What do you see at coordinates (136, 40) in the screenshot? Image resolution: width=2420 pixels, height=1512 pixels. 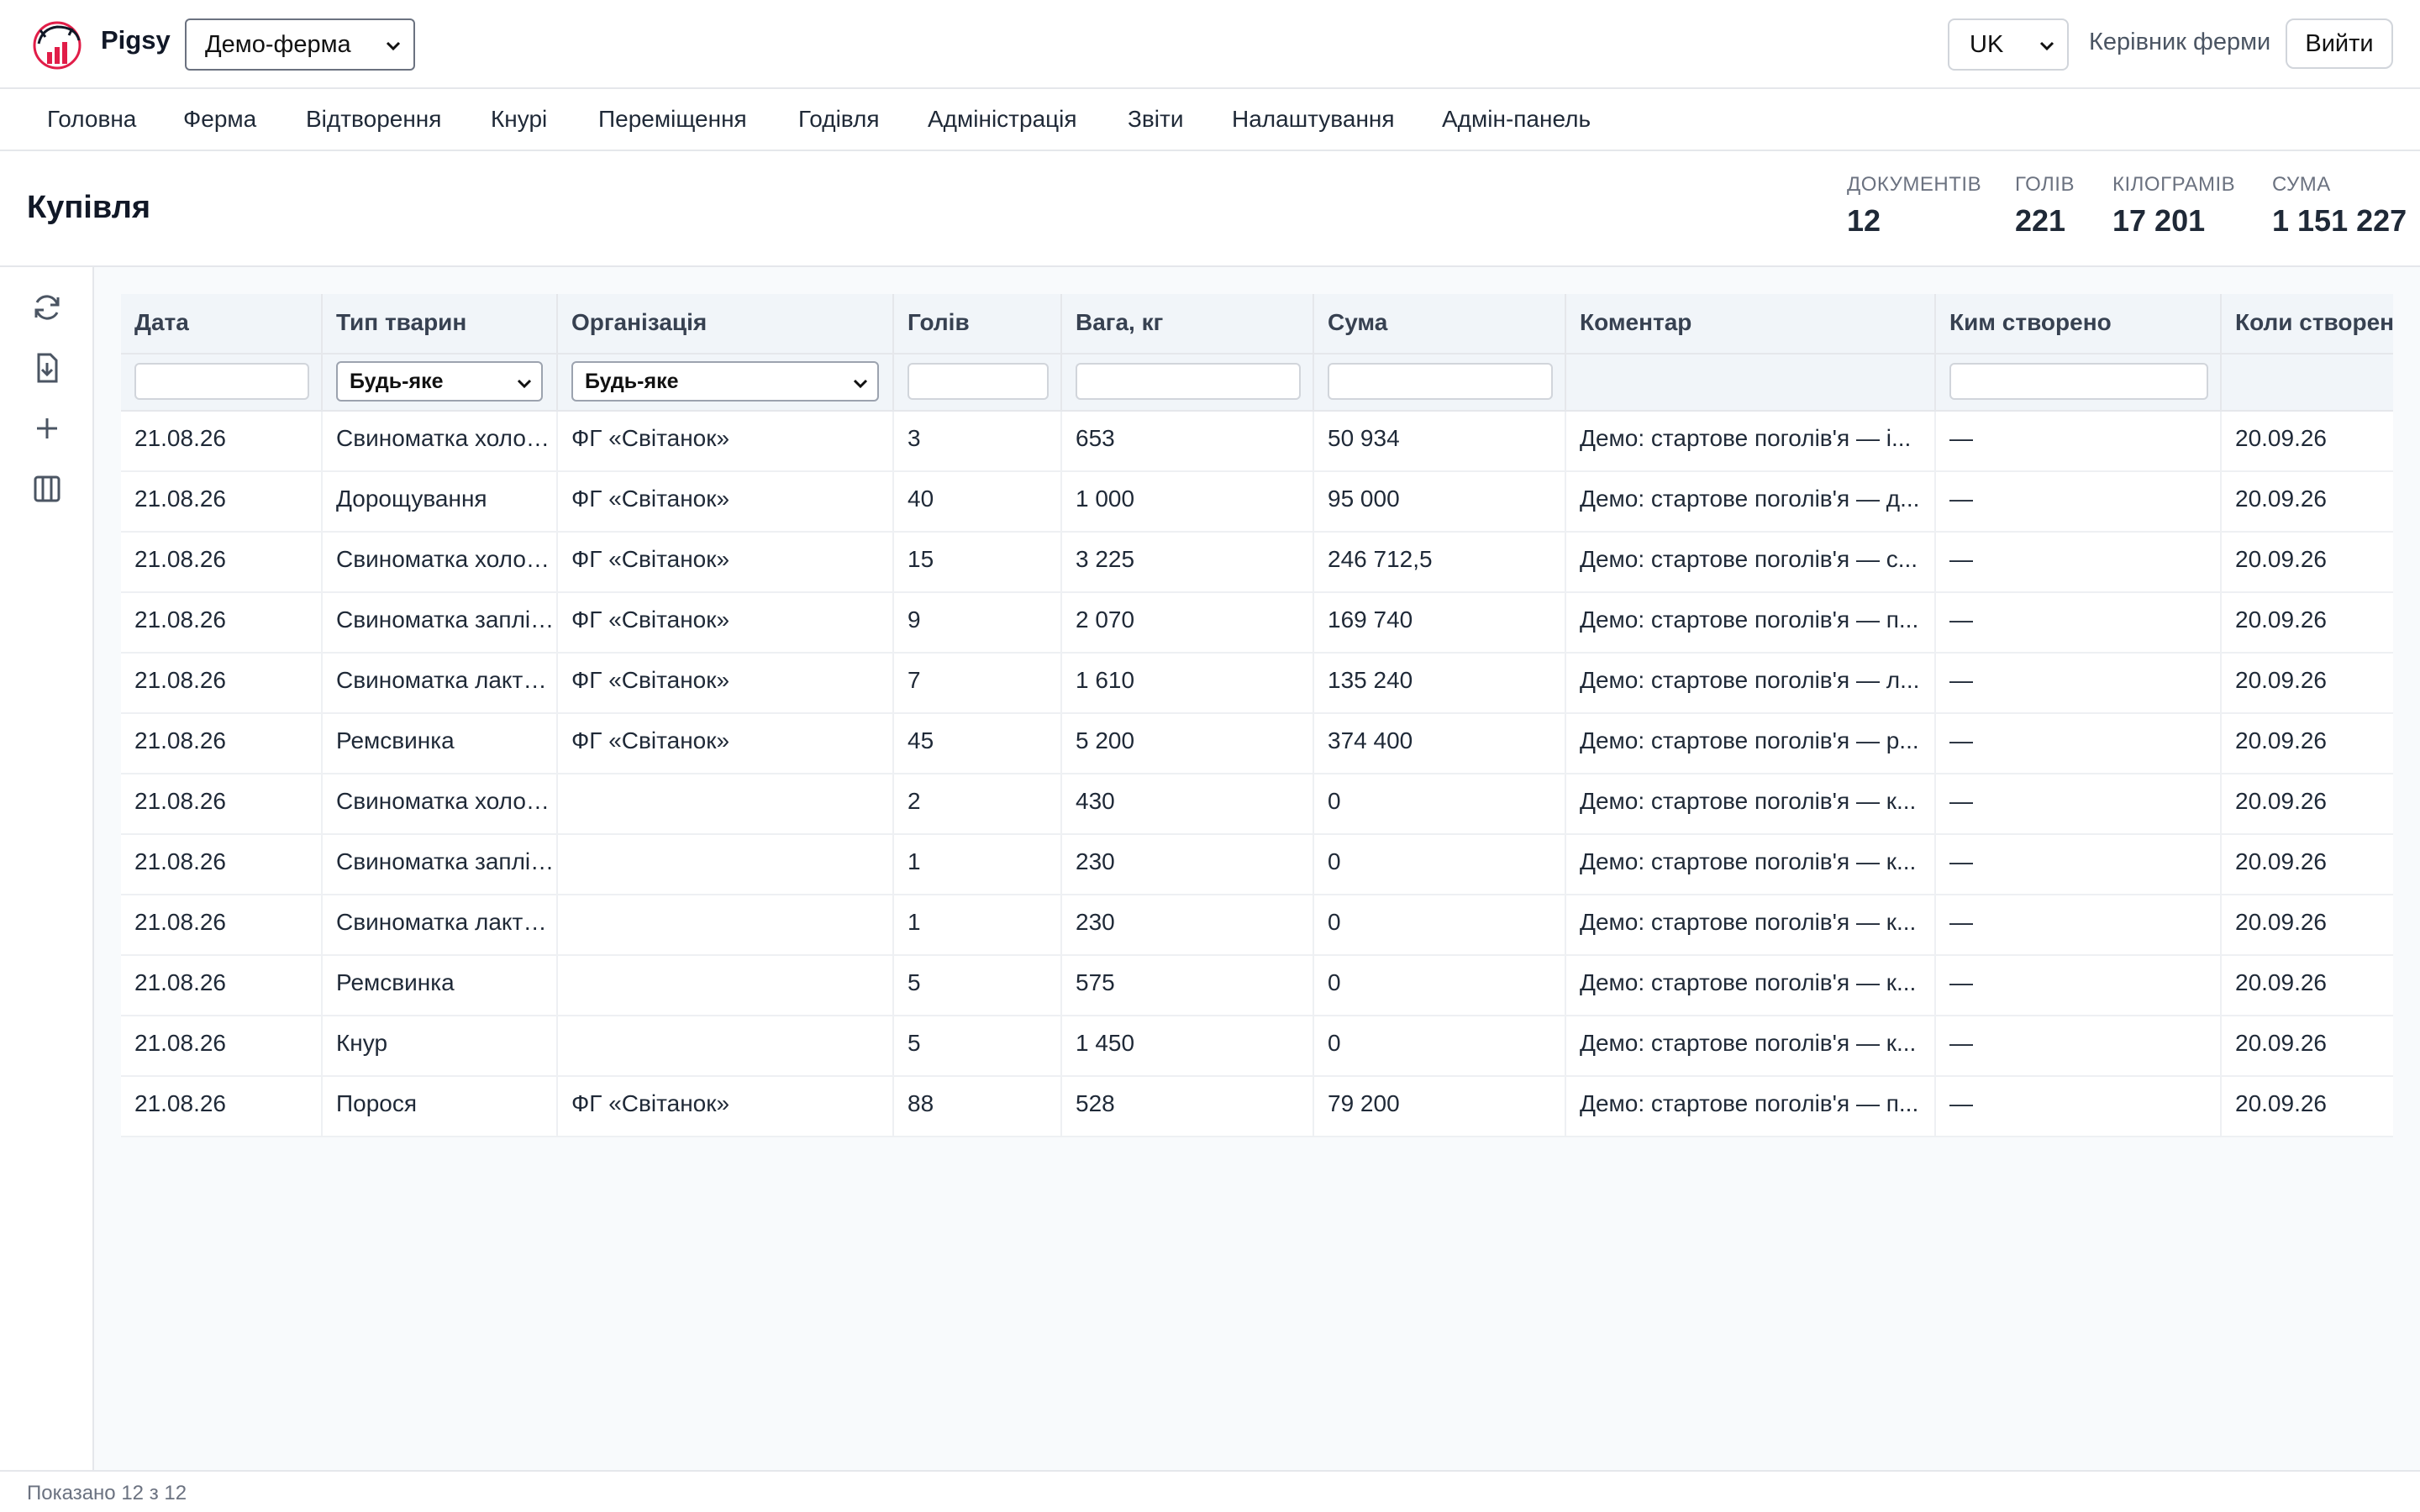 I see `app-name: Pigsy` at bounding box center [136, 40].